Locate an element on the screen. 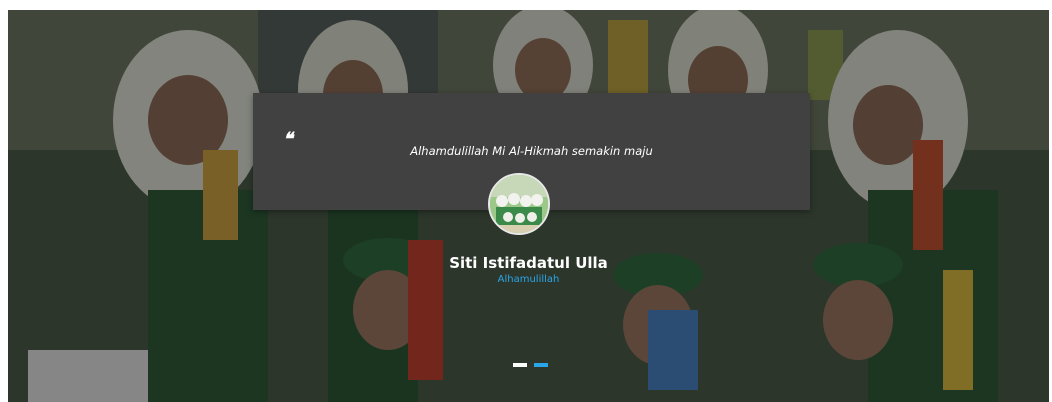 The height and width of the screenshot is (402, 1052). author-avatar is located at coordinates (519, 204).